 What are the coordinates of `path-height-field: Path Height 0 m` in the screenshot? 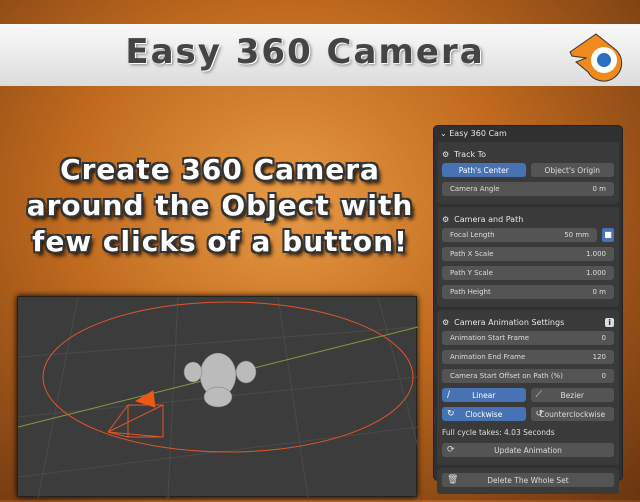 It's located at (528, 292).